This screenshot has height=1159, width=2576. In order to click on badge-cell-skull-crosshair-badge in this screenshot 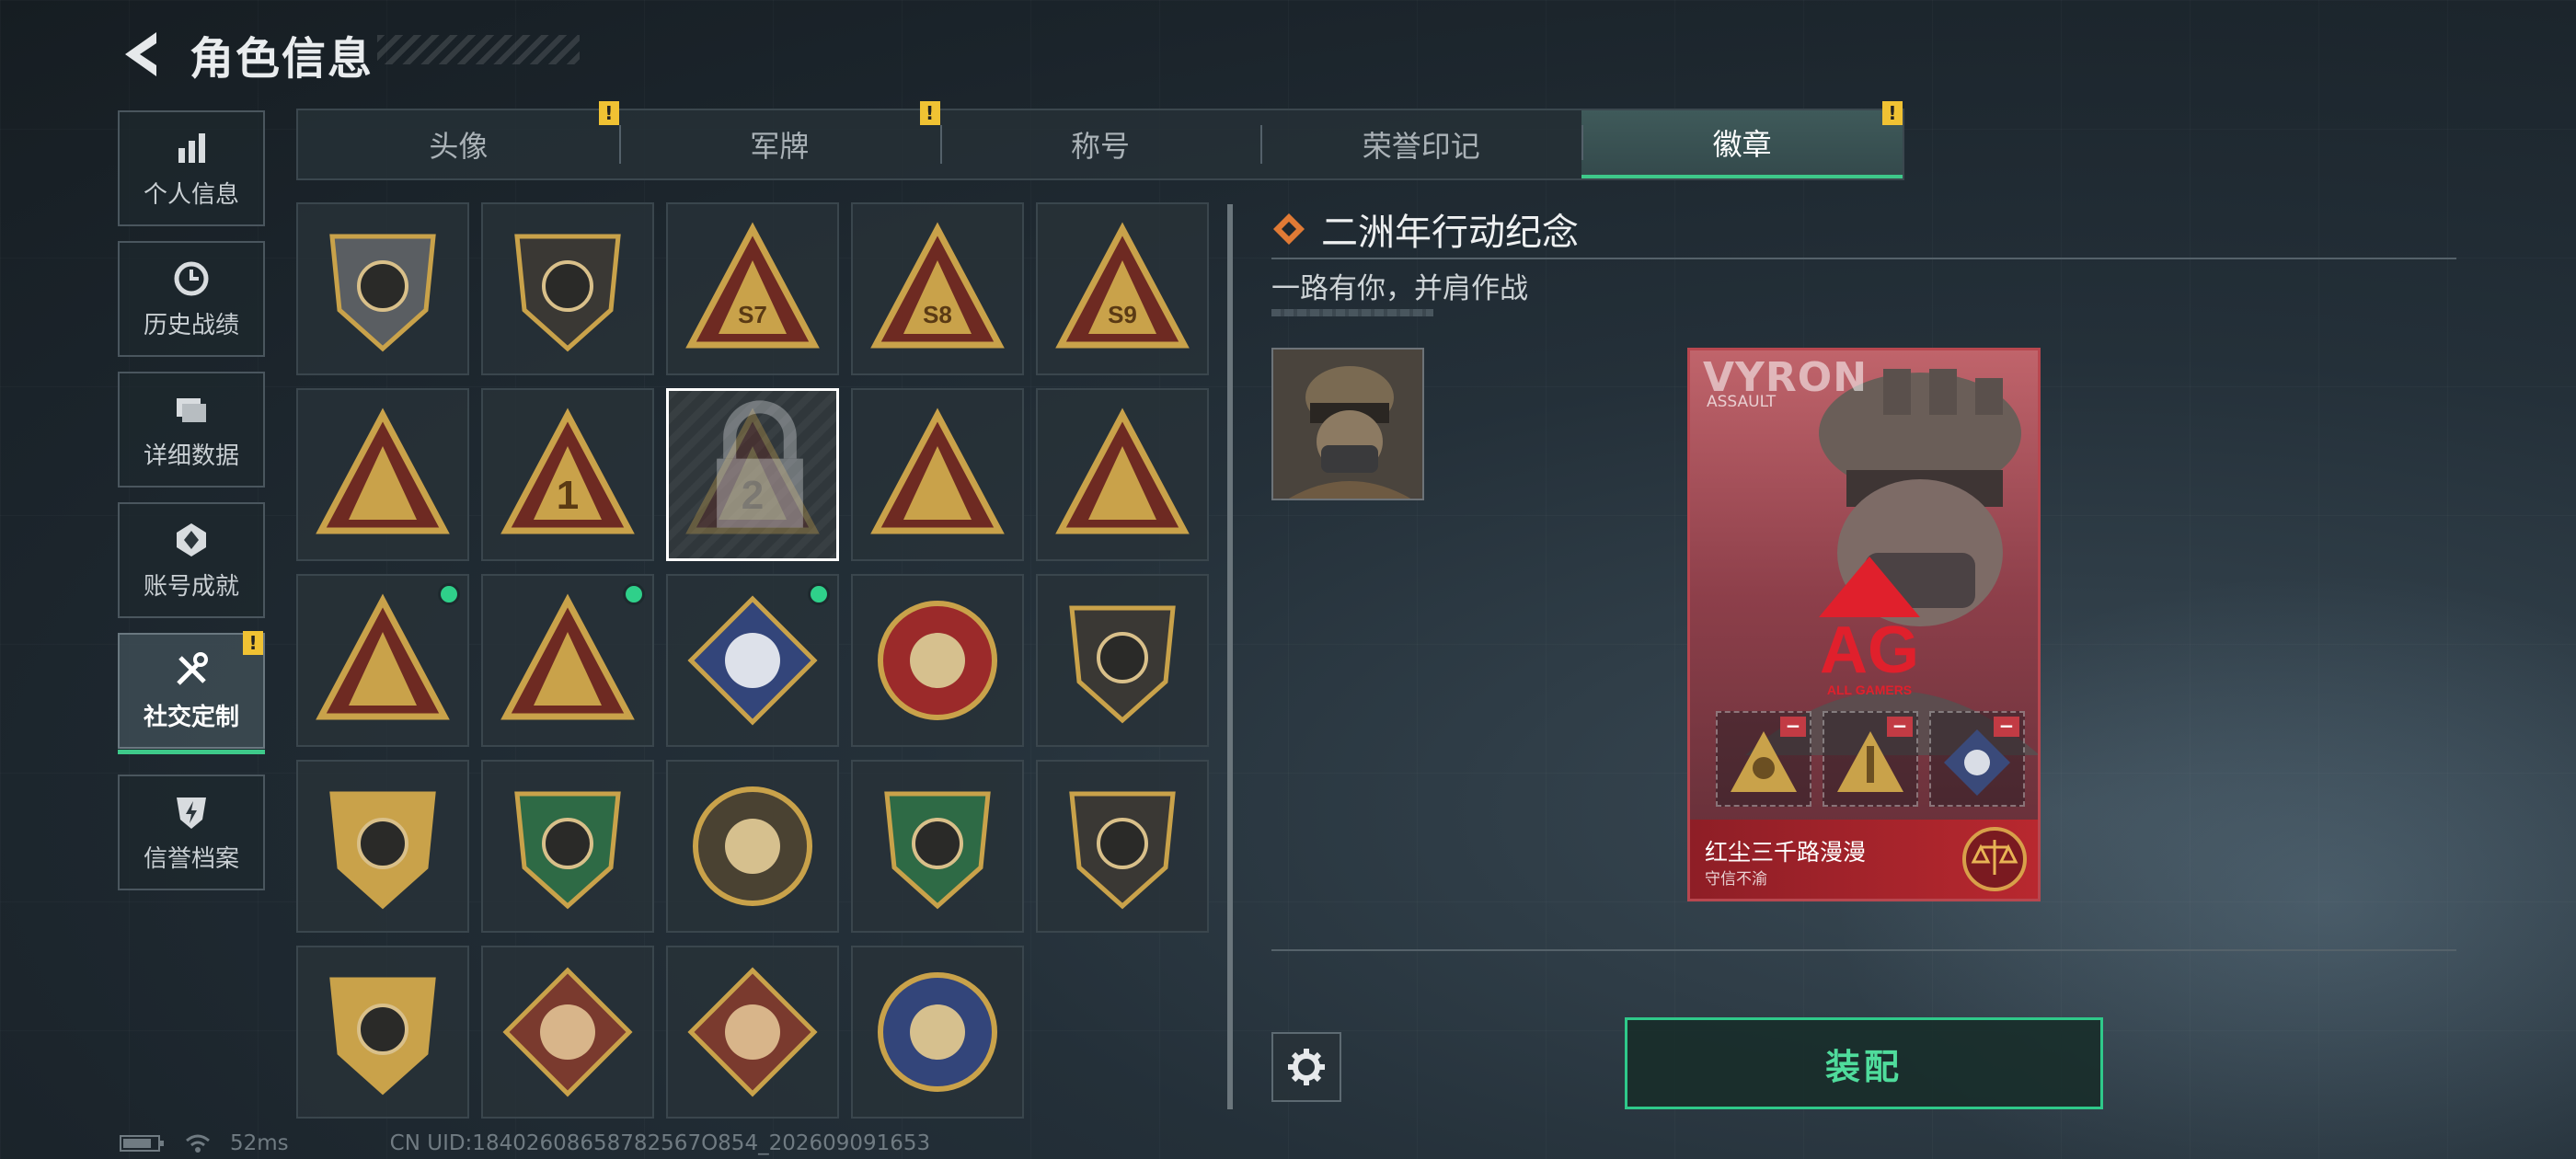, I will do `click(752, 846)`.